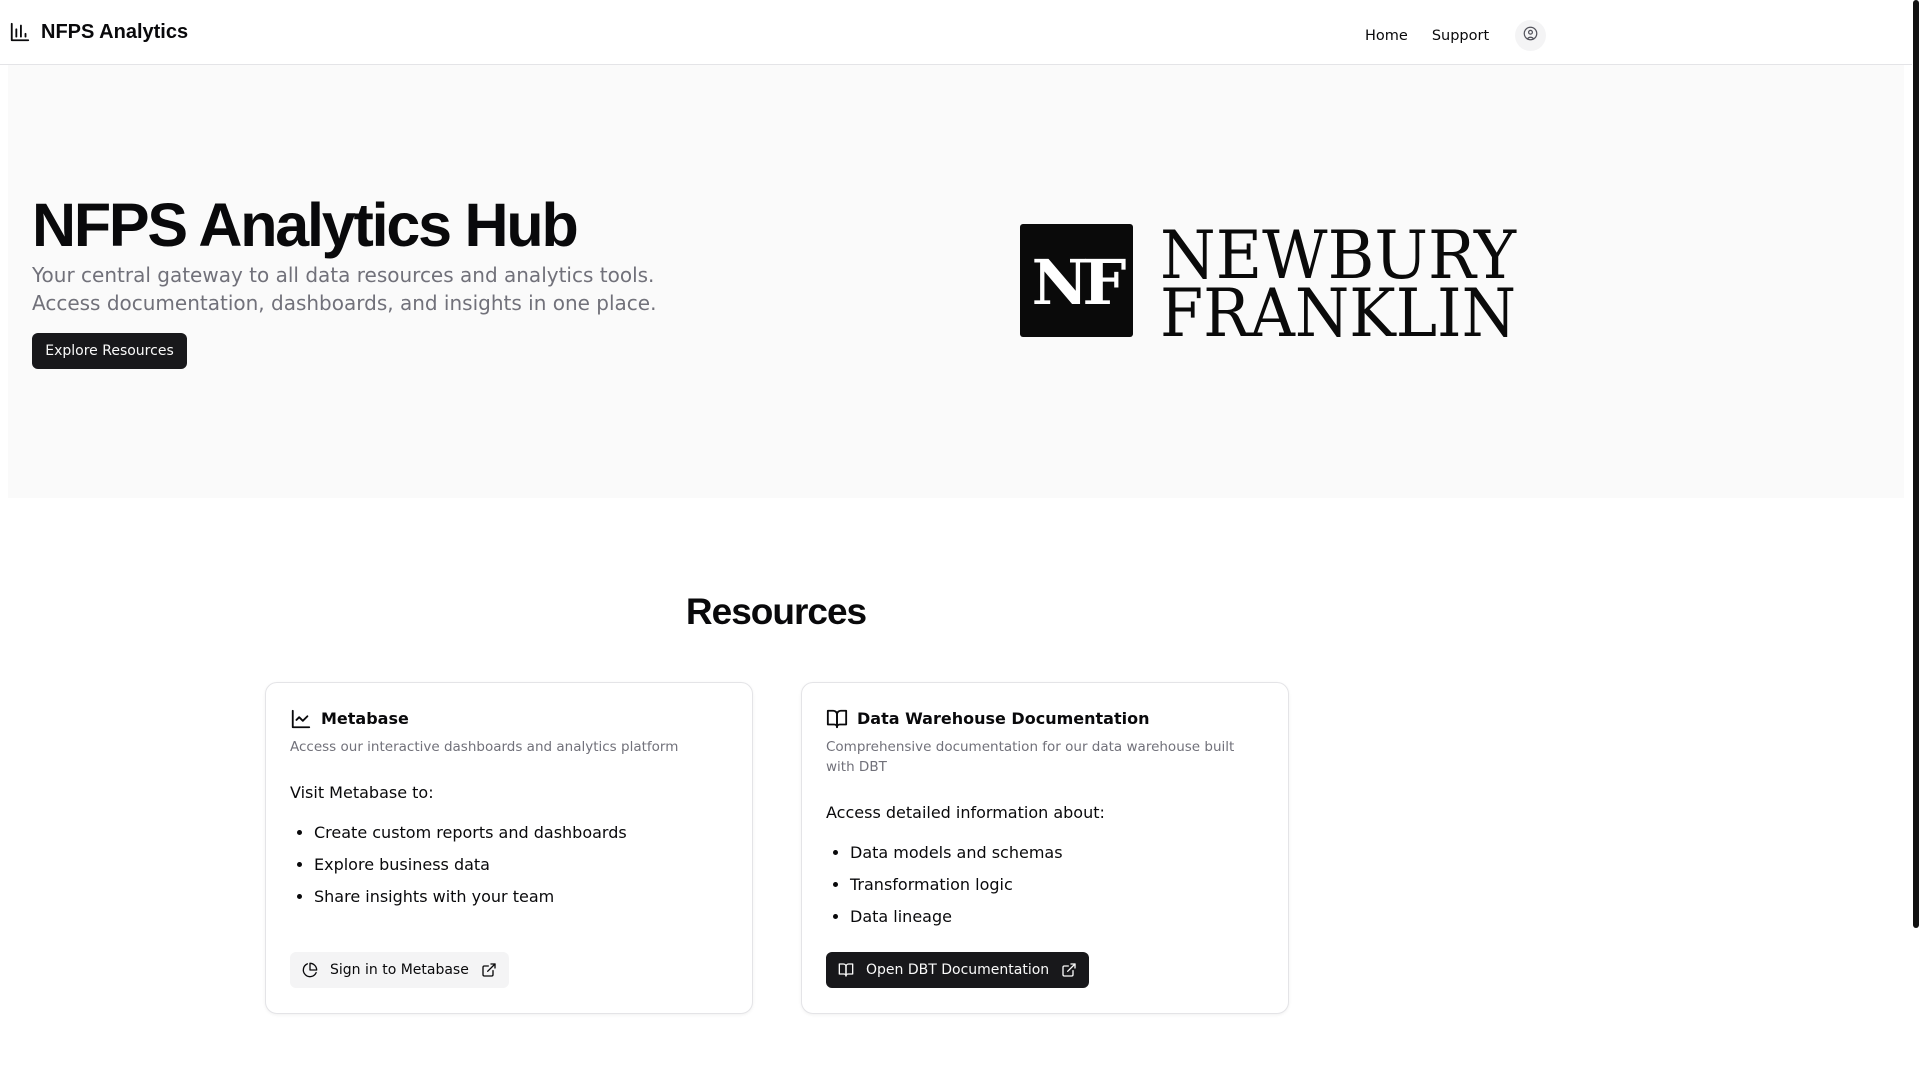 The image size is (1920, 1080). What do you see at coordinates (956, 853) in the screenshot?
I see `list-item: Data models and schemas` at bounding box center [956, 853].